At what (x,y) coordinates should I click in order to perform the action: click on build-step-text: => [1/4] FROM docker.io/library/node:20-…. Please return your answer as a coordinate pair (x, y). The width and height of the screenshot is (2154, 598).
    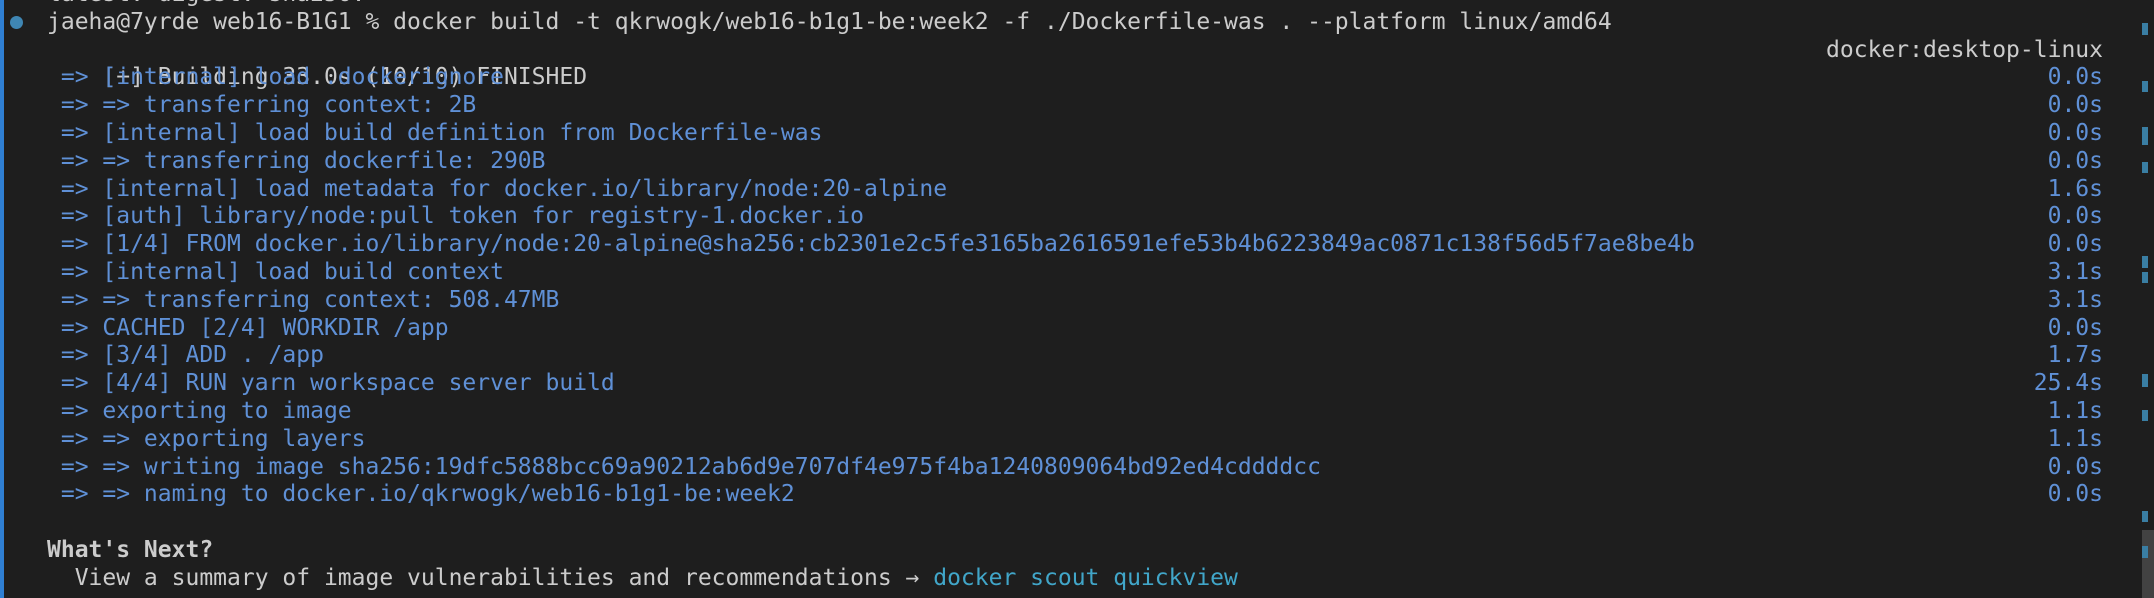
    Looking at the image, I should click on (871, 244).